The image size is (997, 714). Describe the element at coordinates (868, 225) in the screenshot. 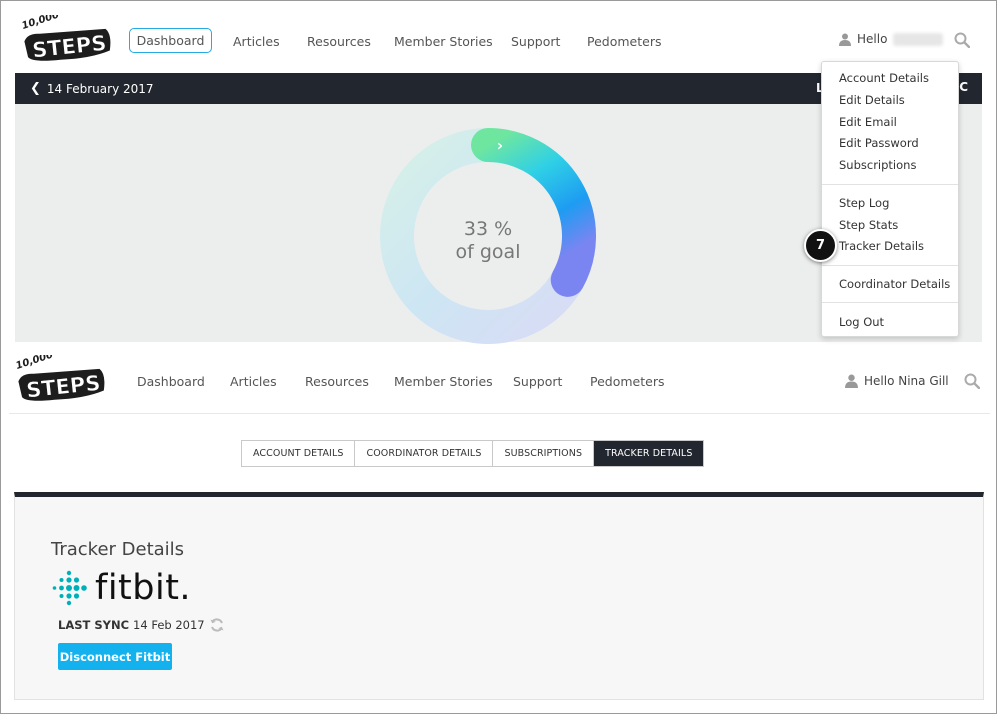

I see `menu-item-step-stats: Step Stats` at that location.